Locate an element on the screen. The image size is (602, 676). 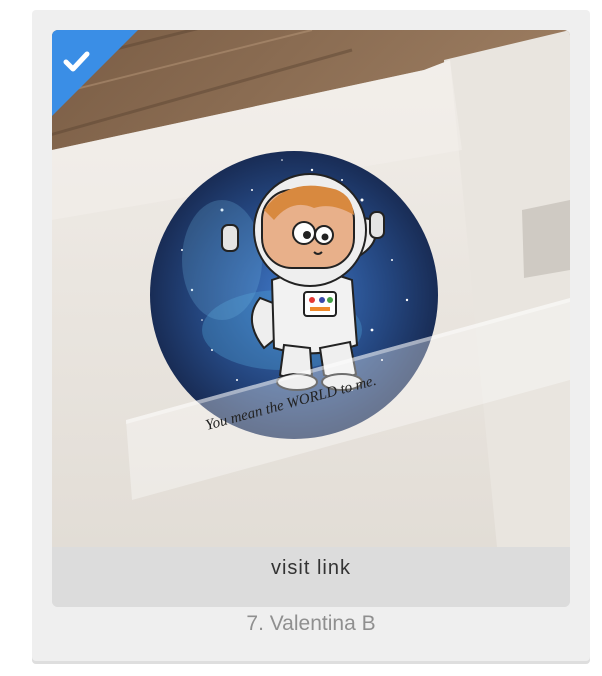
selected-badge is located at coordinates (95, 73).